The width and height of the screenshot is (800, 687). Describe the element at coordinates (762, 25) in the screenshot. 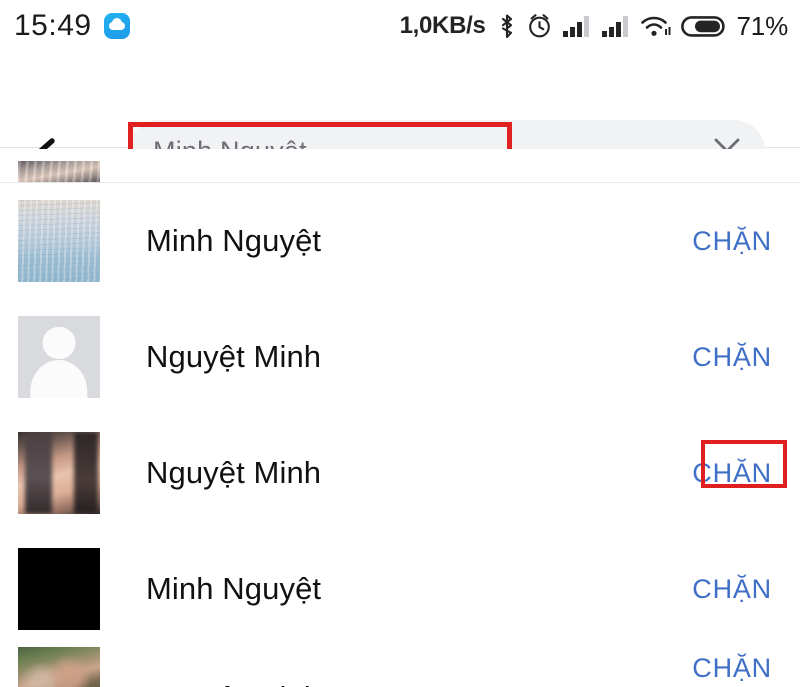

I see `battery-percent-label: 71%` at that location.